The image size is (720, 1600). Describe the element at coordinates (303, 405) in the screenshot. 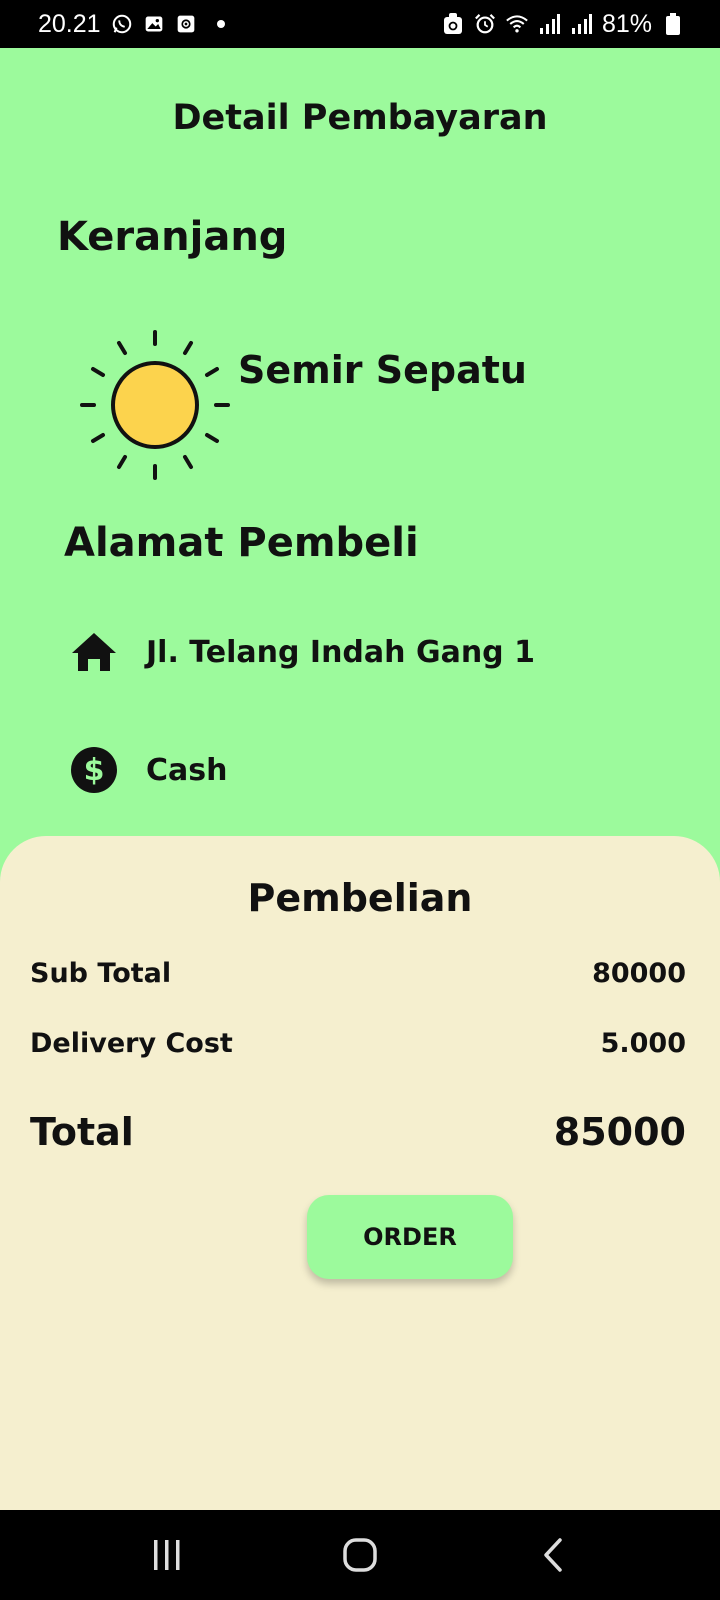

I see `cart-item: Semir Sepatu` at that location.